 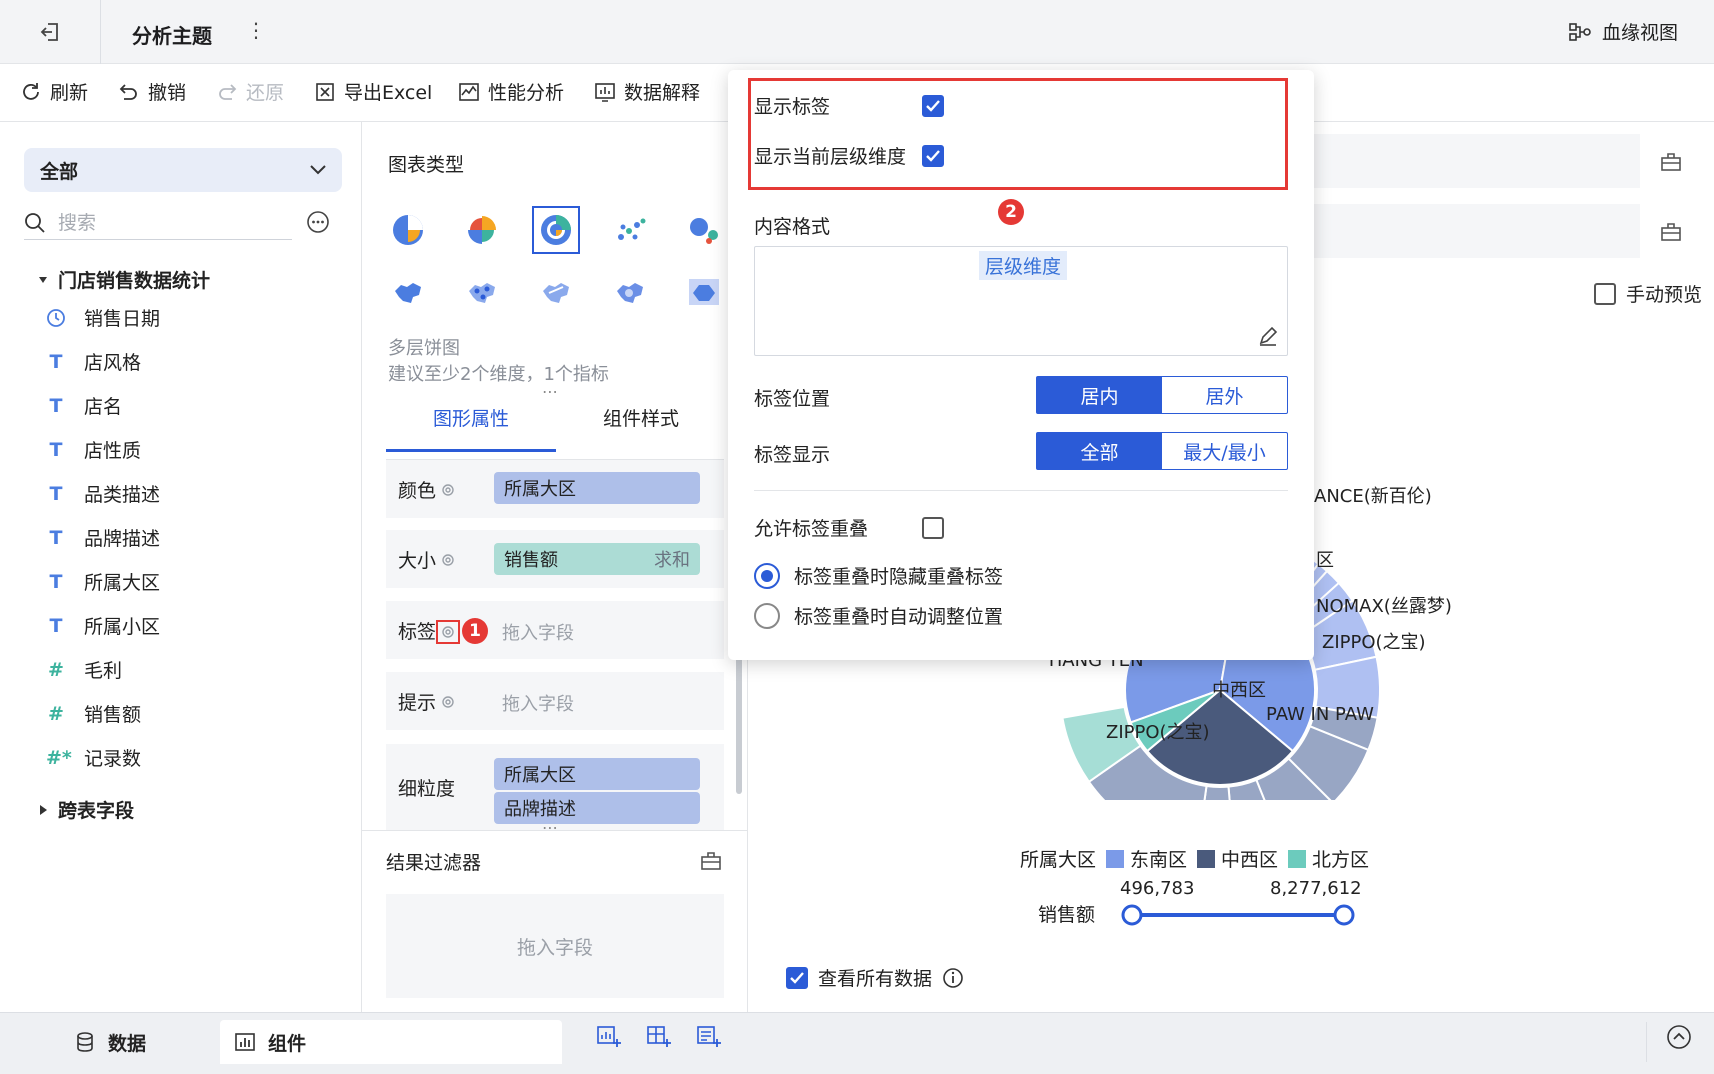 What do you see at coordinates (152, 91) in the screenshot?
I see `undo-button: 撤销` at bounding box center [152, 91].